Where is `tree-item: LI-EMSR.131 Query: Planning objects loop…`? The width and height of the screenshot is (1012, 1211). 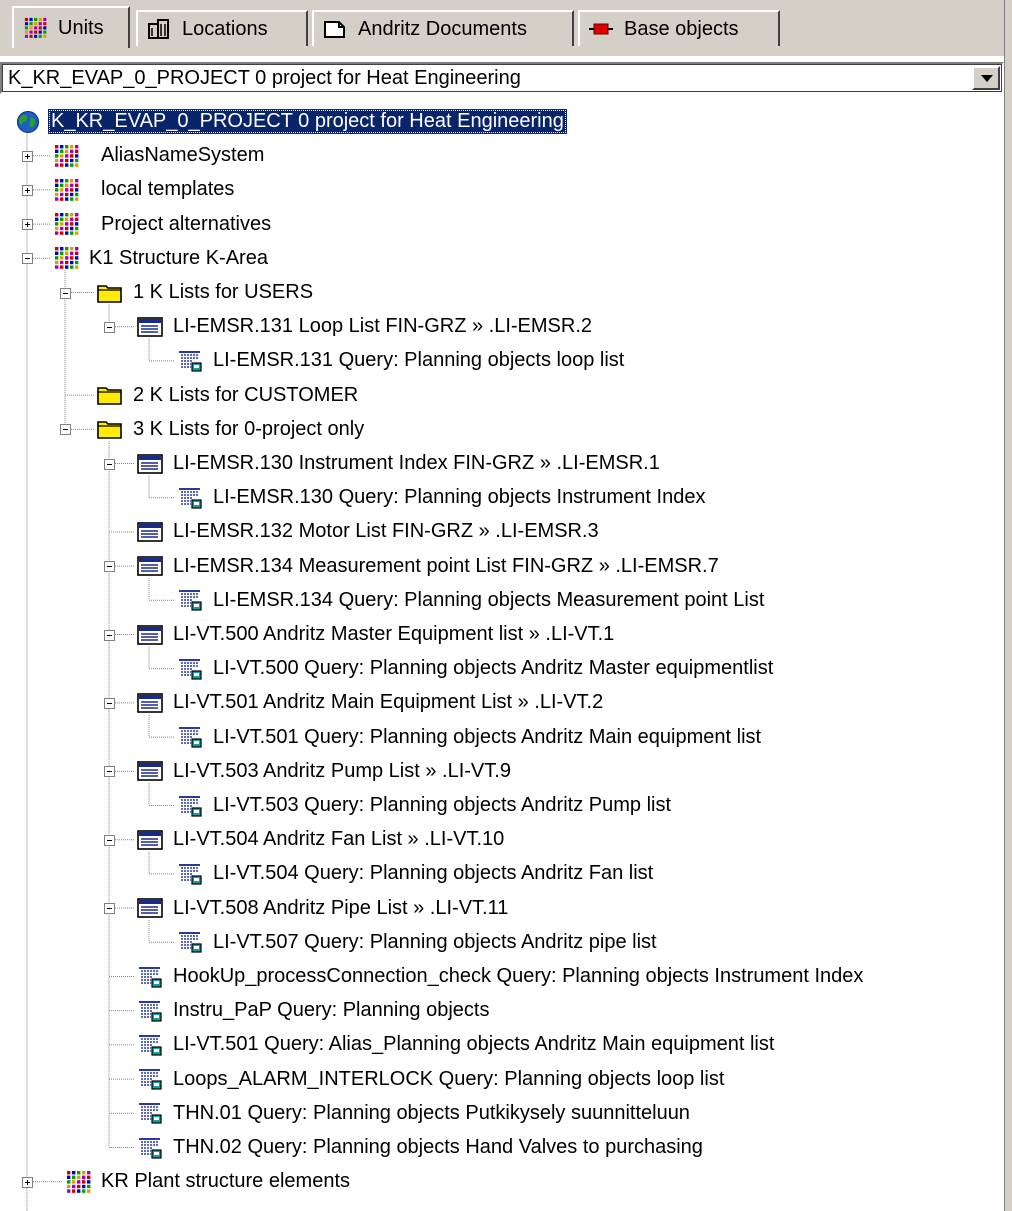 tree-item: LI-EMSR.131 Query: Planning objects loop… is located at coordinates (401, 361).